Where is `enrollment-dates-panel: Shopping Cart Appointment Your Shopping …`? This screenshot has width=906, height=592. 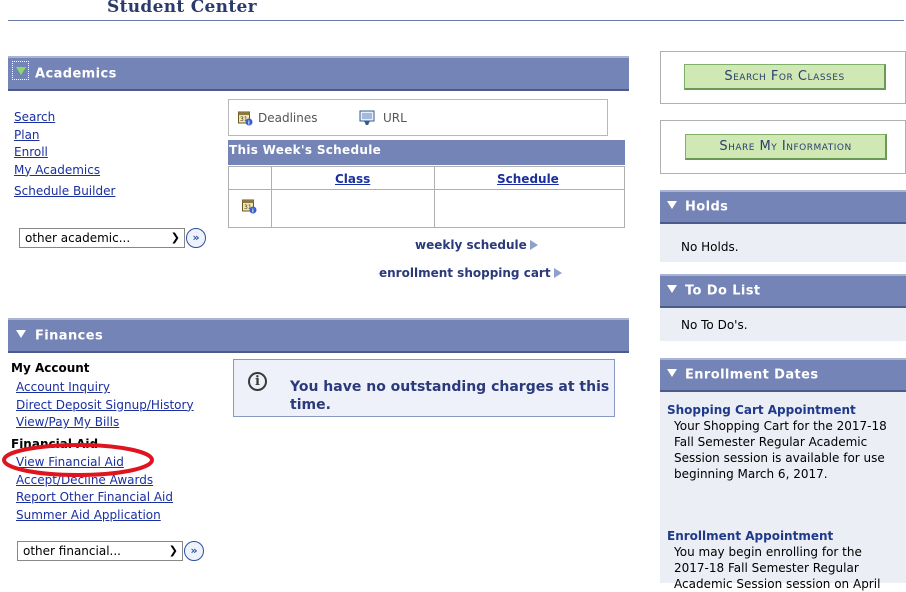
enrollment-dates-panel: Shopping Cart Appointment Your Shopping … is located at coordinates (783, 491).